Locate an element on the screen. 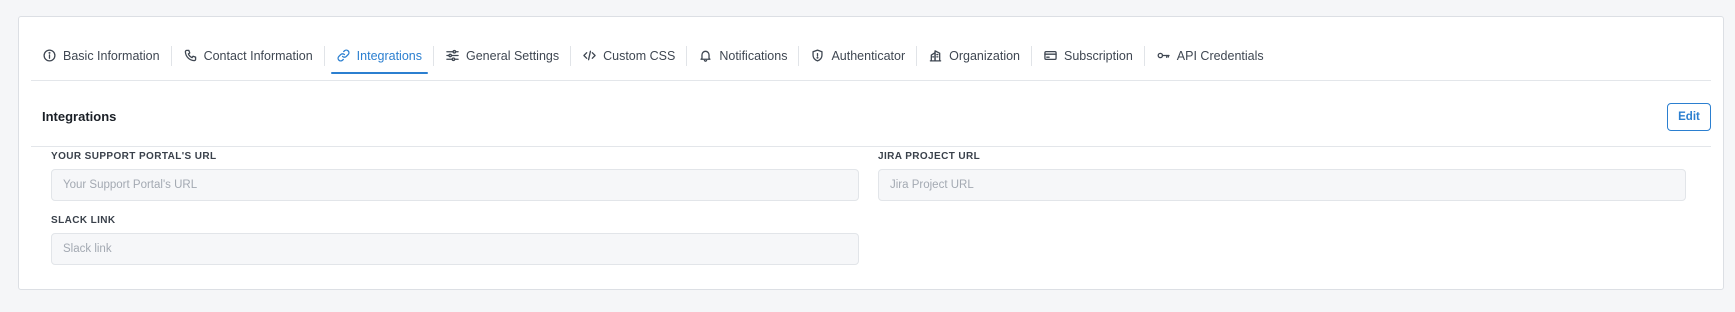 The height and width of the screenshot is (312, 1735). tab-api-credentials: API Credentials is located at coordinates (1209, 56).